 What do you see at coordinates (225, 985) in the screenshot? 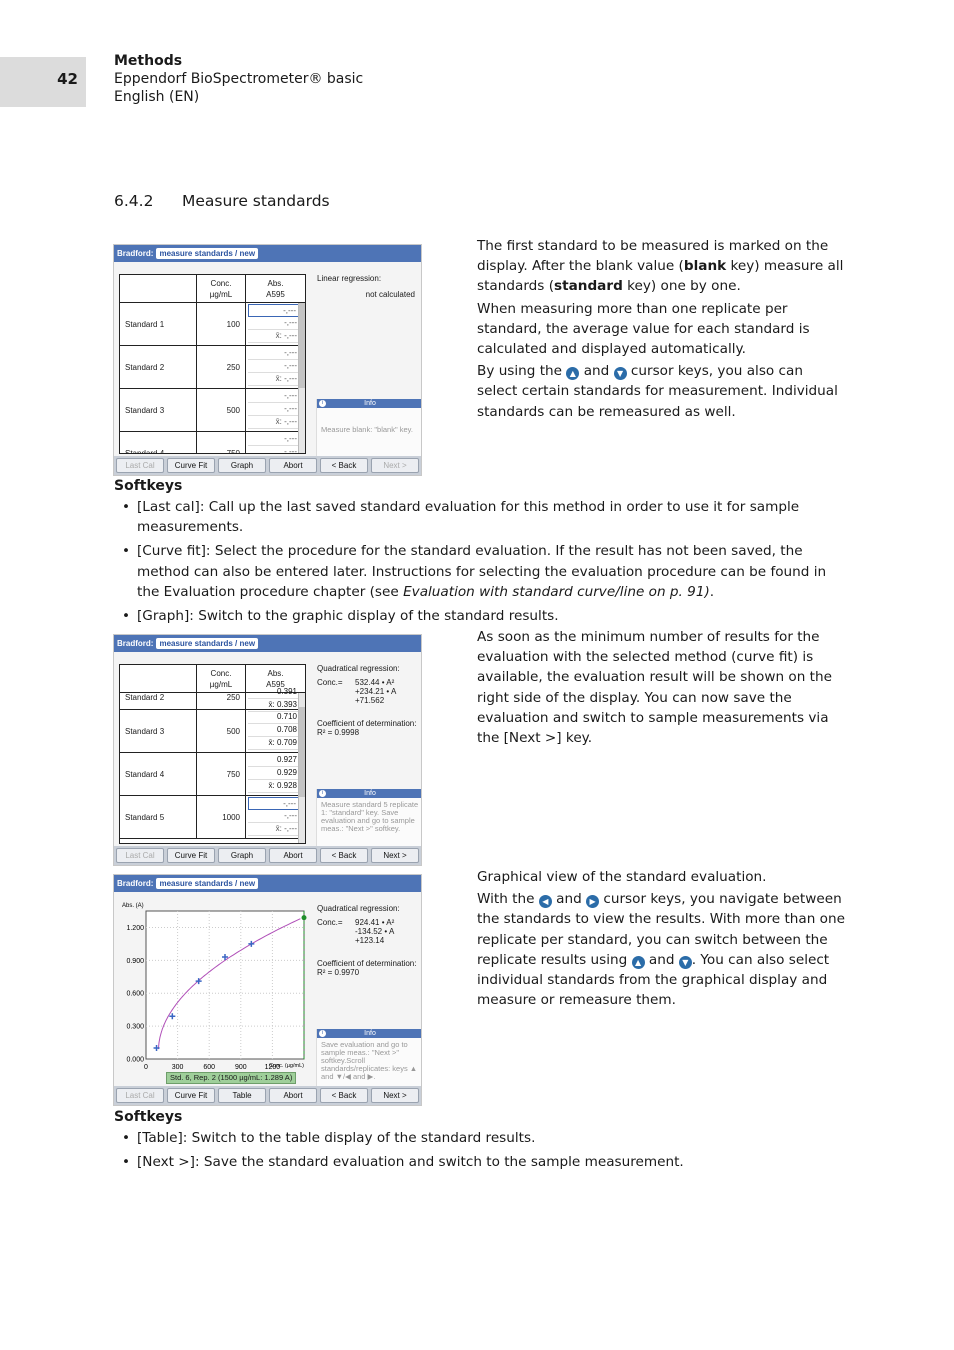
I see `plot-area` at bounding box center [225, 985].